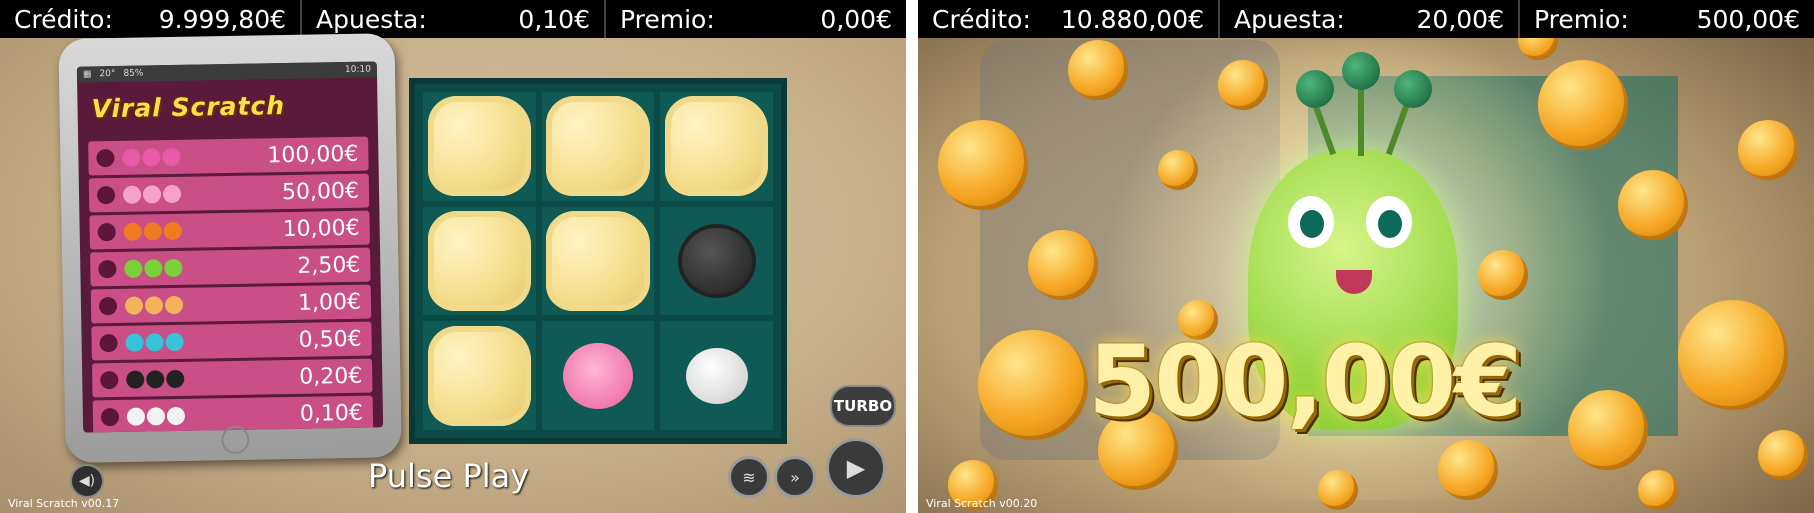 This screenshot has height=513, width=1814. What do you see at coordinates (554, 19) in the screenshot?
I see `bet-value: 0,10€` at bounding box center [554, 19].